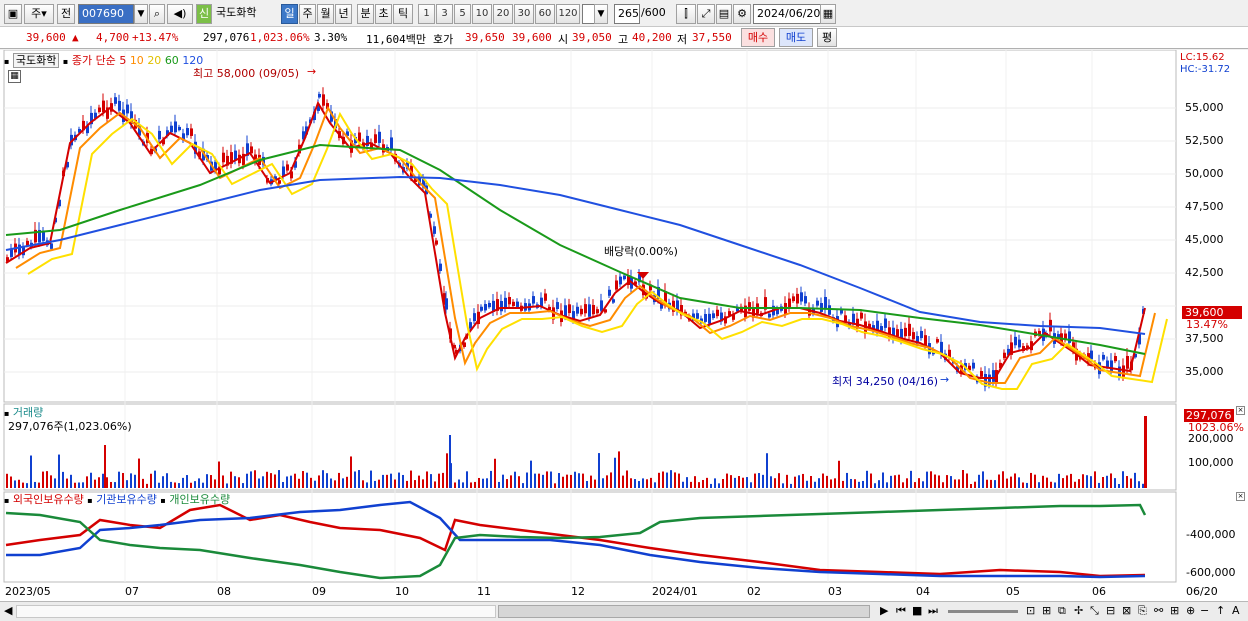 This screenshot has height=621, width=1248. Describe the element at coordinates (199, 499) in the screenshot. I see `individual-label: 개인보유수량` at that location.